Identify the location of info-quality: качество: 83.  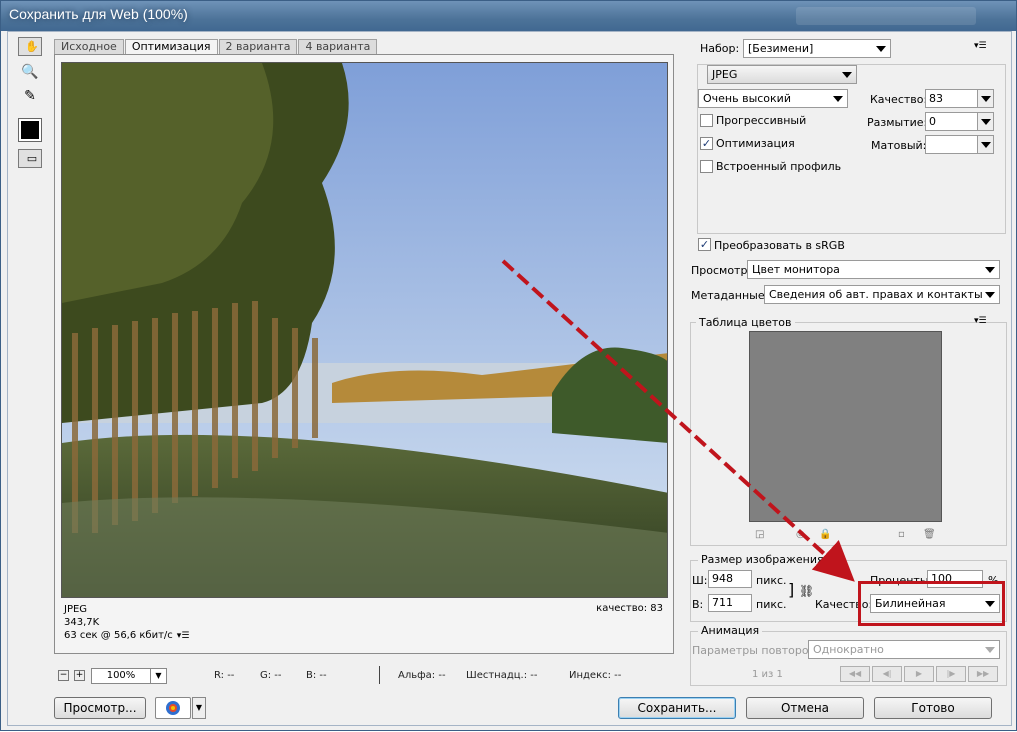
(629, 608).